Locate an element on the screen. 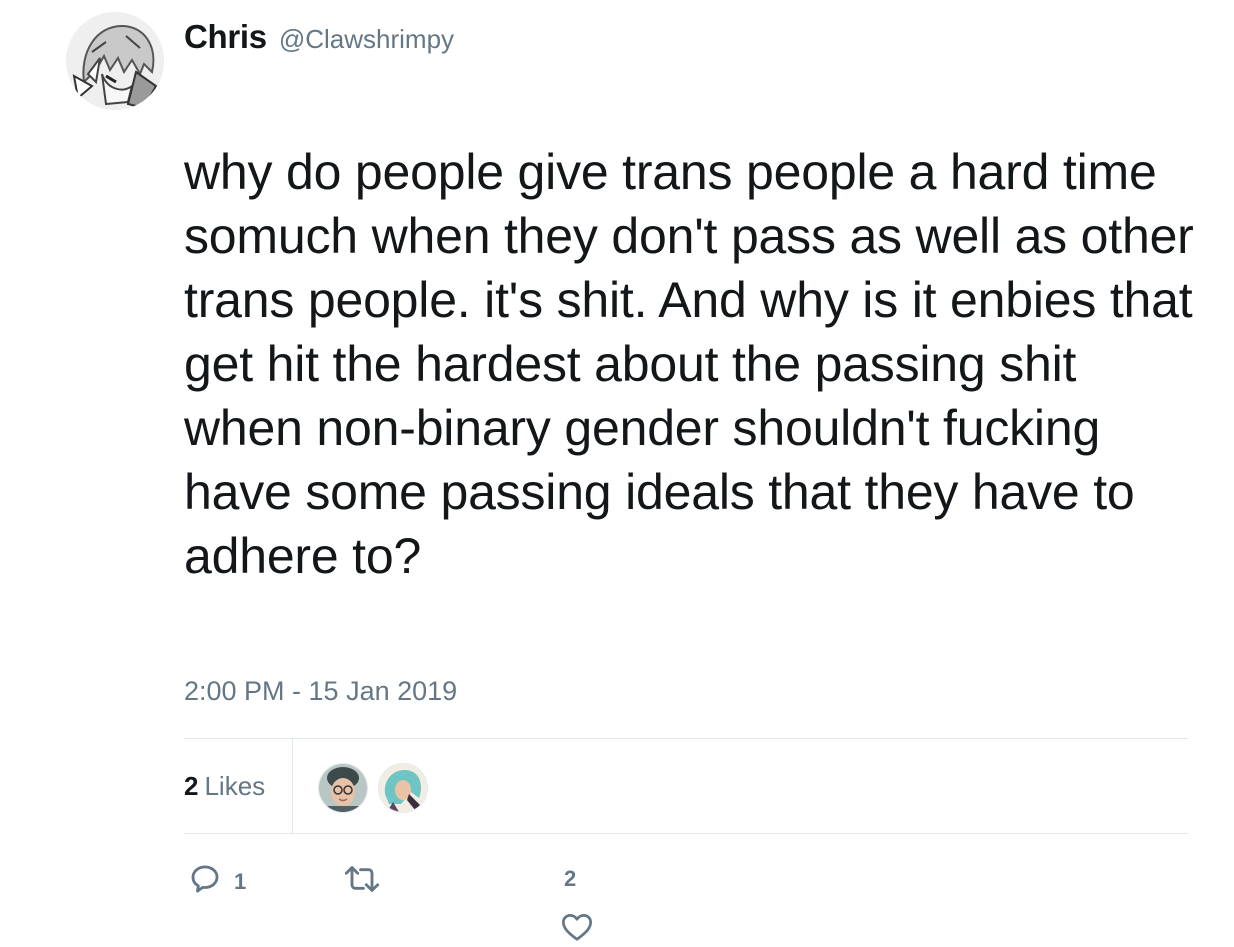  tweet-timestamp: 2:00 PM - 15 Jan 2019 is located at coordinates (320, 691).